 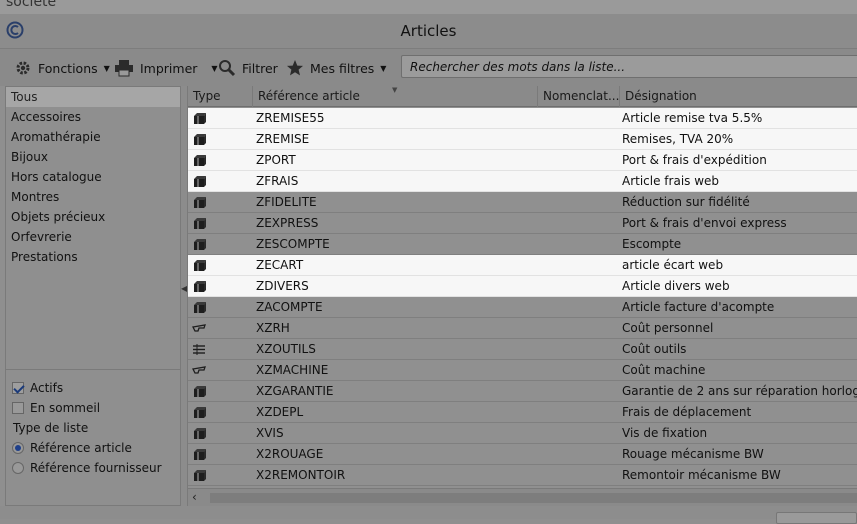 I want to click on printer-icon, so click(x=124, y=68).